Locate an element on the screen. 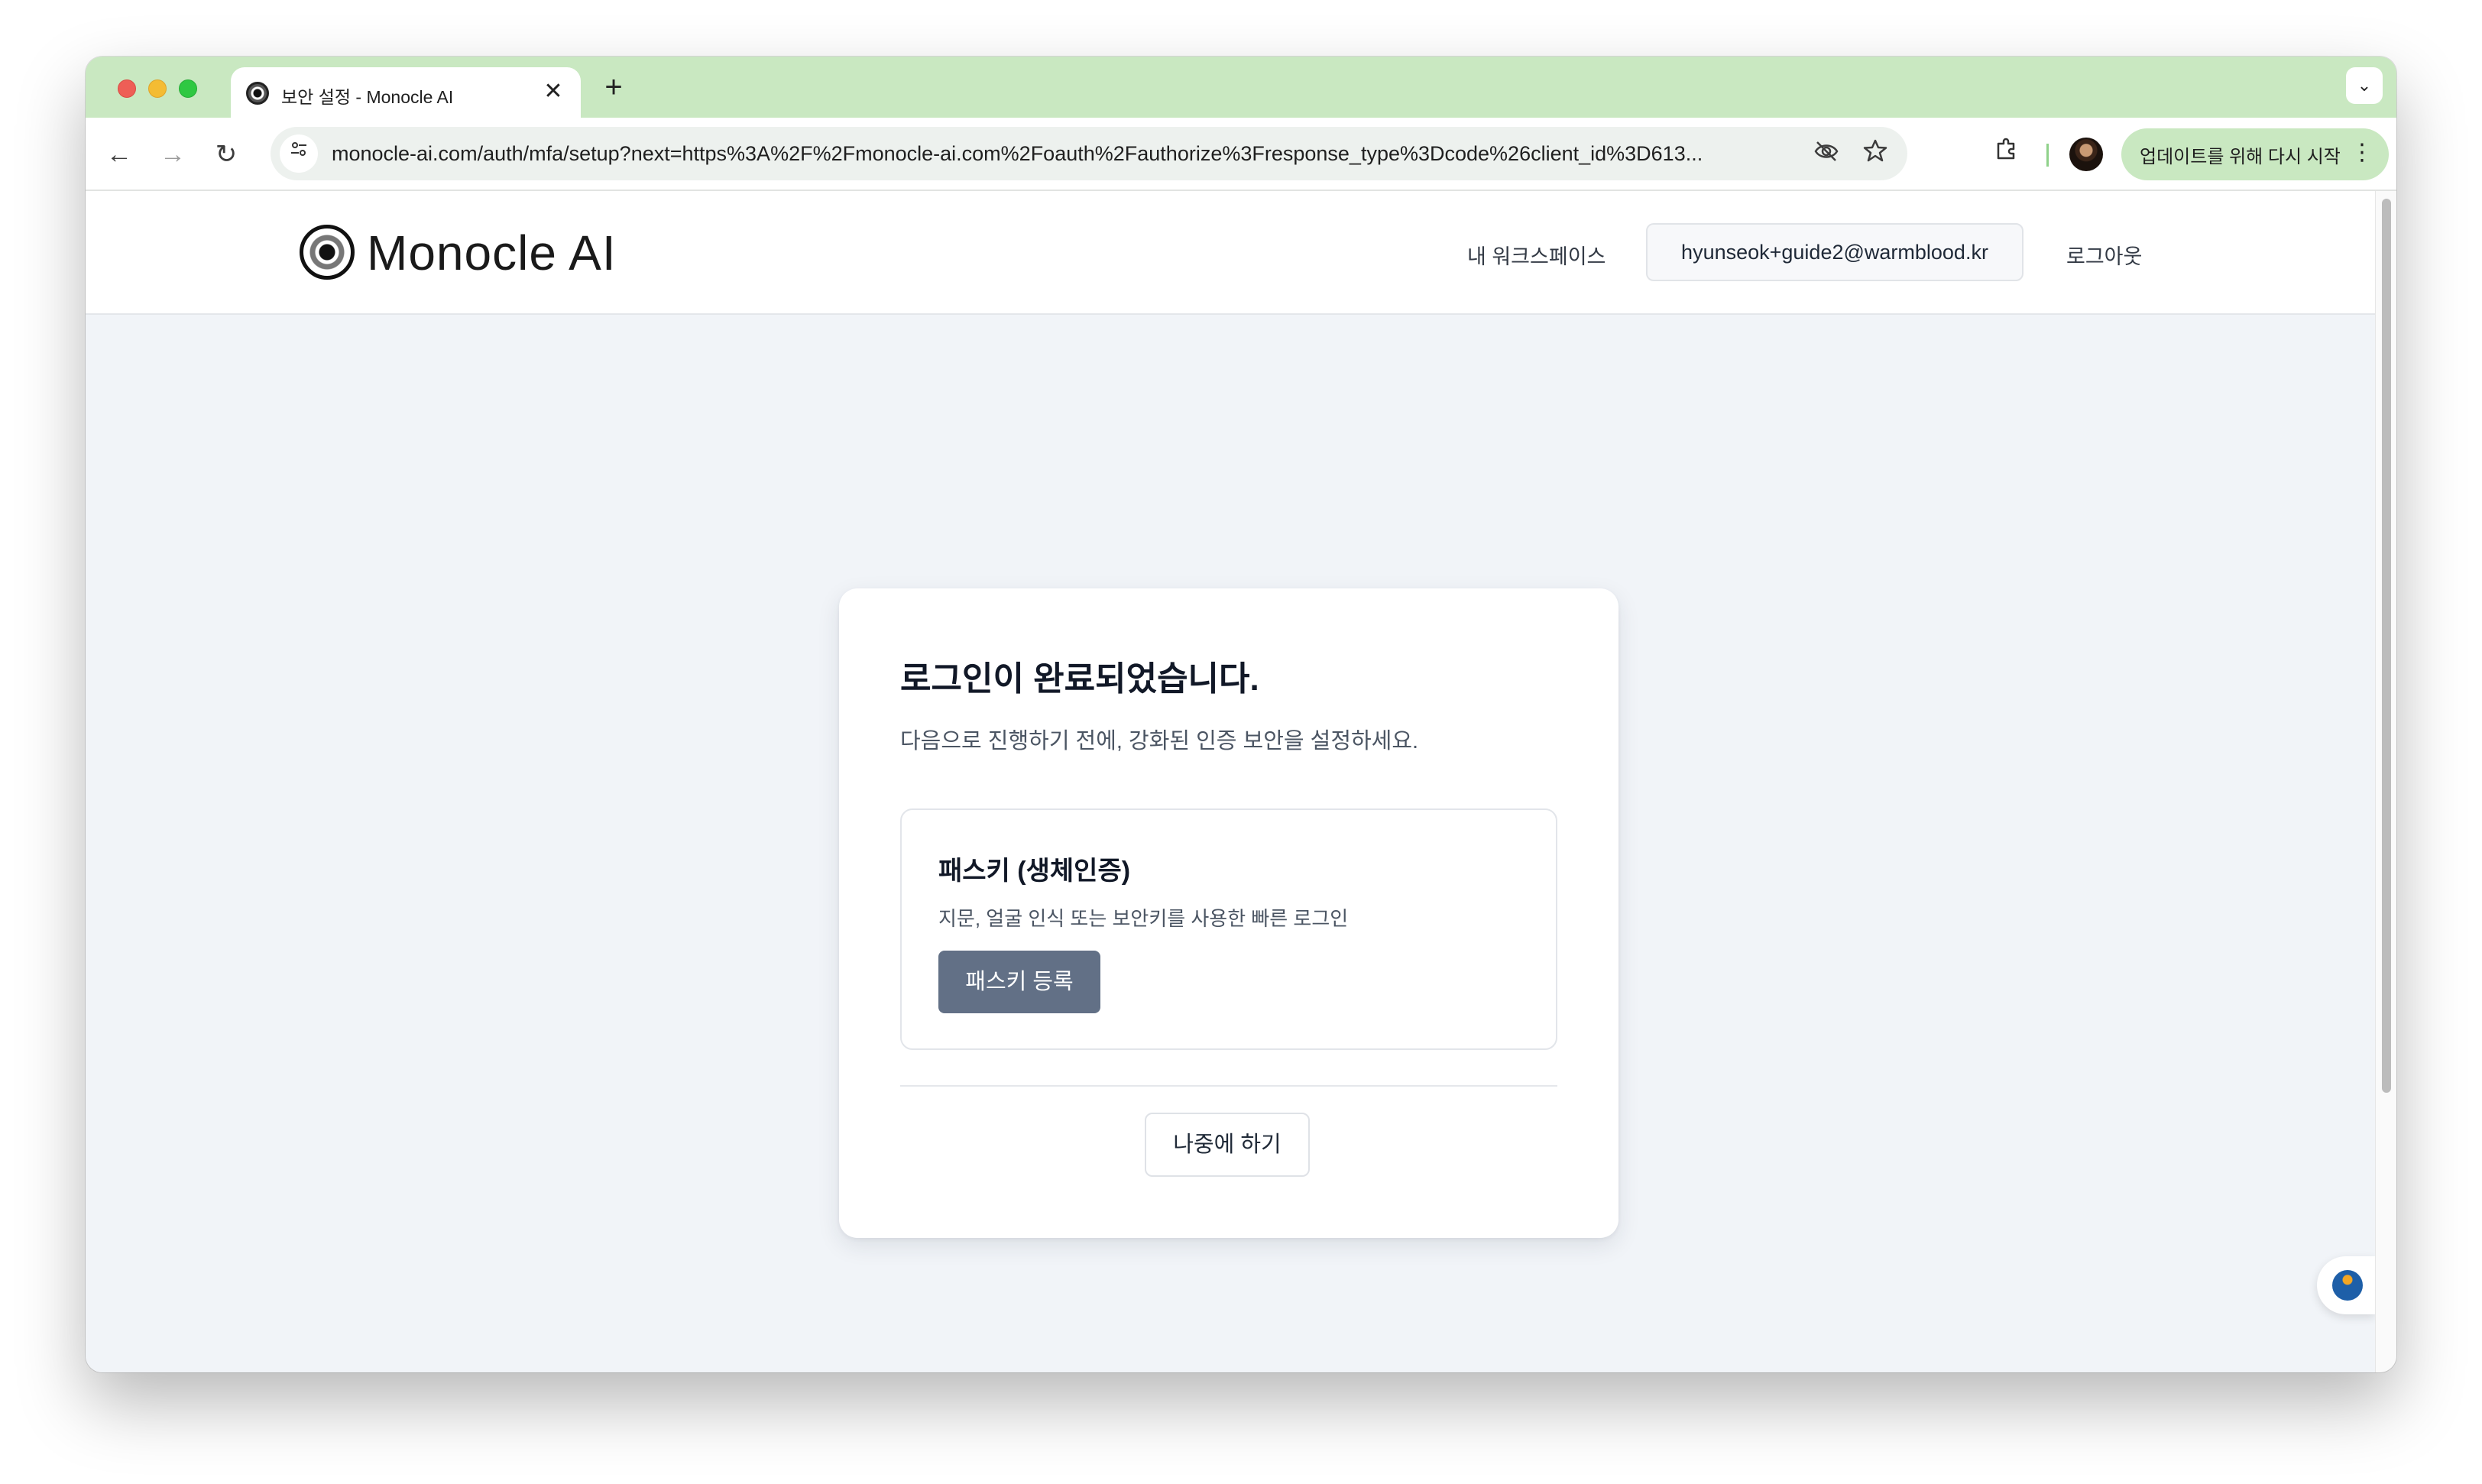  scrollbar-thumb is located at coordinates (2386, 646).